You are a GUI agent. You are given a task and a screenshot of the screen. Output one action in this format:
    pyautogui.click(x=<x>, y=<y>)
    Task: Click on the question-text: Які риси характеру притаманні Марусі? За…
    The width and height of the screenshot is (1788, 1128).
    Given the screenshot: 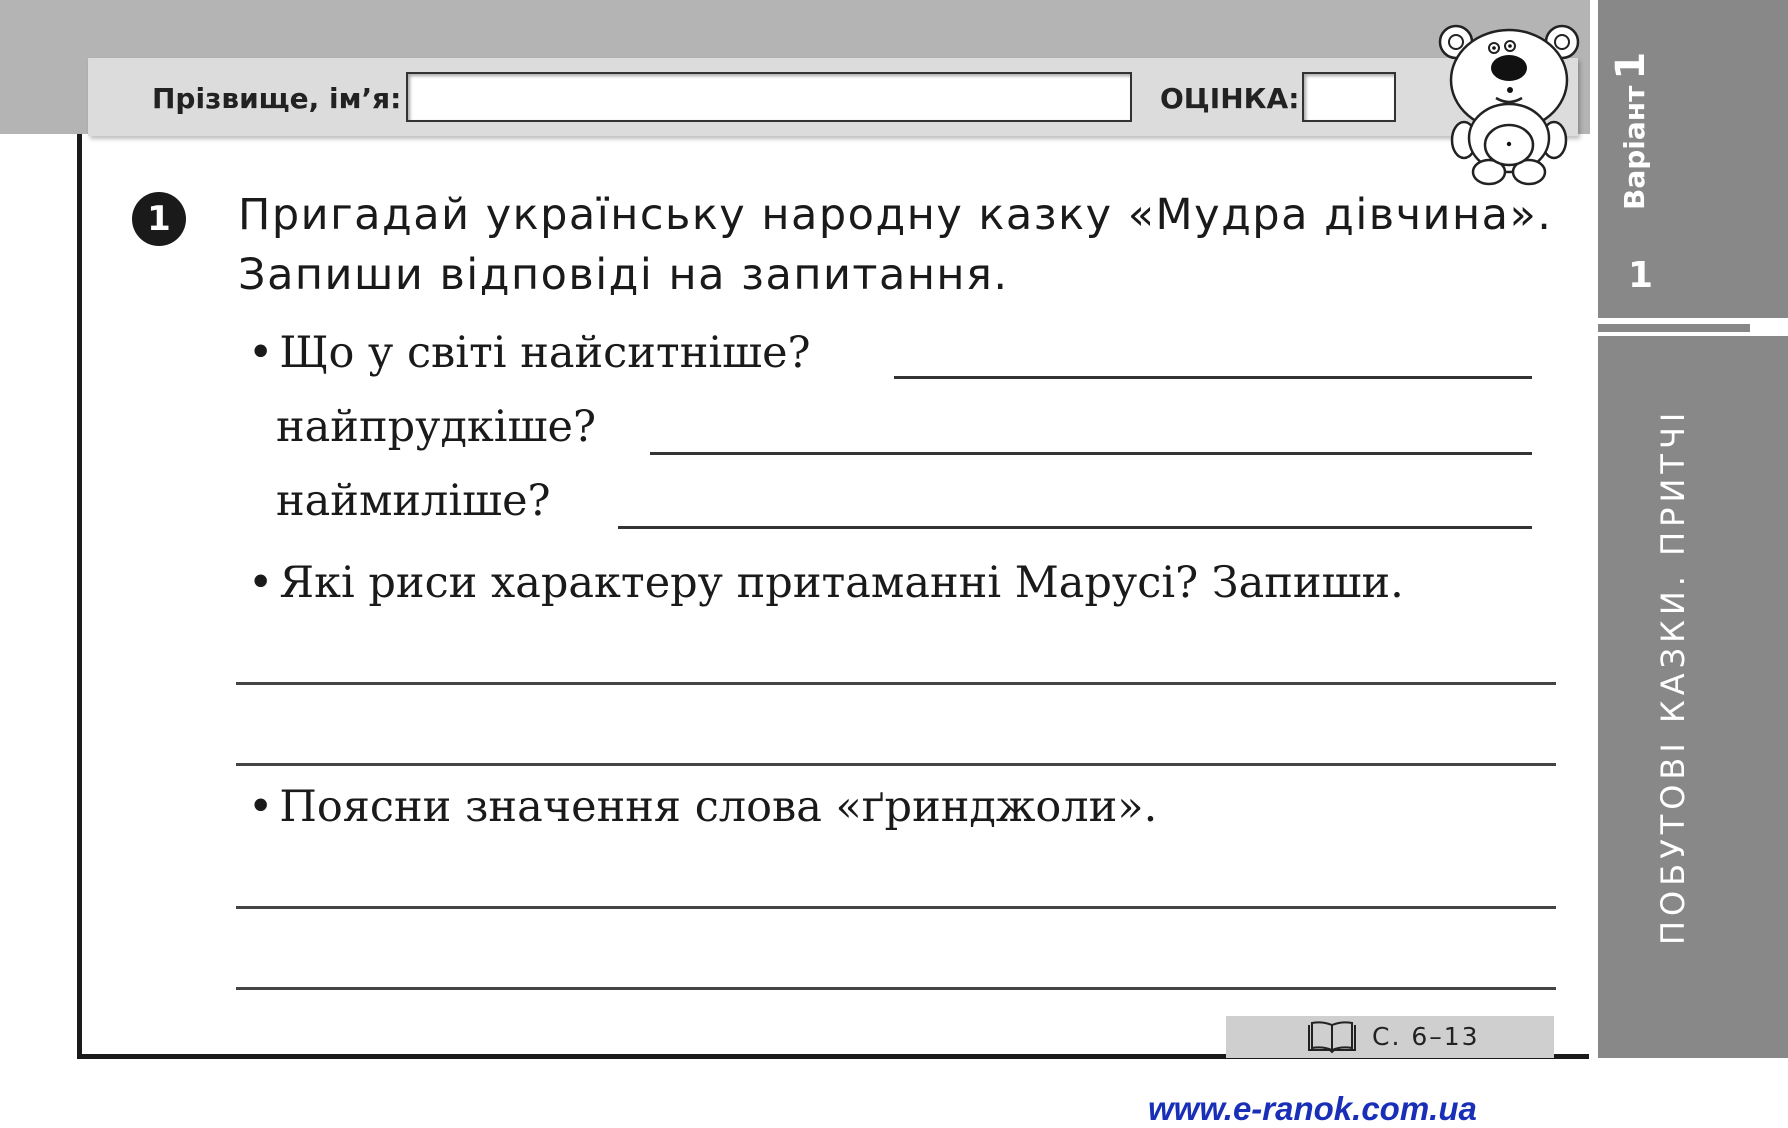 What is the action you would take?
    pyautogui.click(x=841, y=583)
    